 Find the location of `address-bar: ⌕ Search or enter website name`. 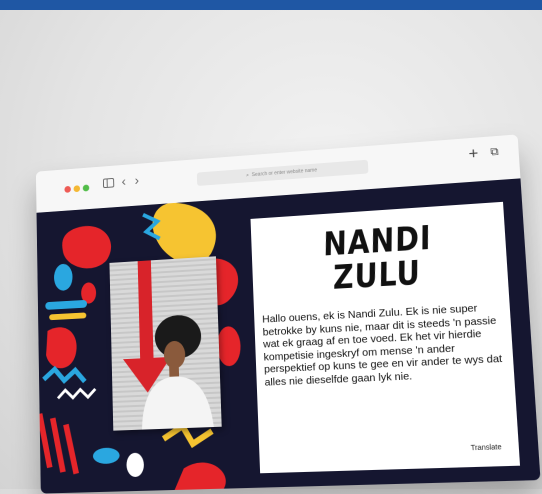

address-bar: ⌕ Search or enter website name is located at coordinates (283, 173).